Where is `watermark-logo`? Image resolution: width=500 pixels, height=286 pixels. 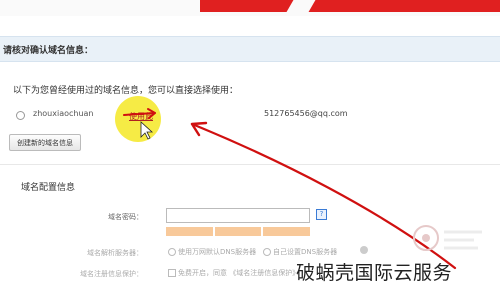
watermark-logo is located at coordinates (447, 238).